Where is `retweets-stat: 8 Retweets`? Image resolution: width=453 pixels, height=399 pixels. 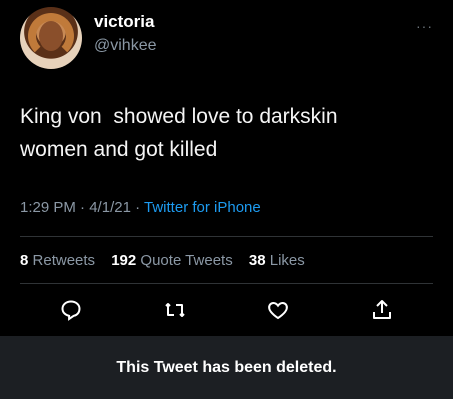
retweets-stat: 8 Retweets is located at coordinates (59, 260).